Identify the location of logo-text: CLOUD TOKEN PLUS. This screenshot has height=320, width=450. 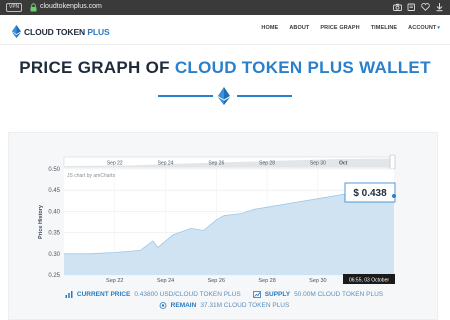
(67, 32).